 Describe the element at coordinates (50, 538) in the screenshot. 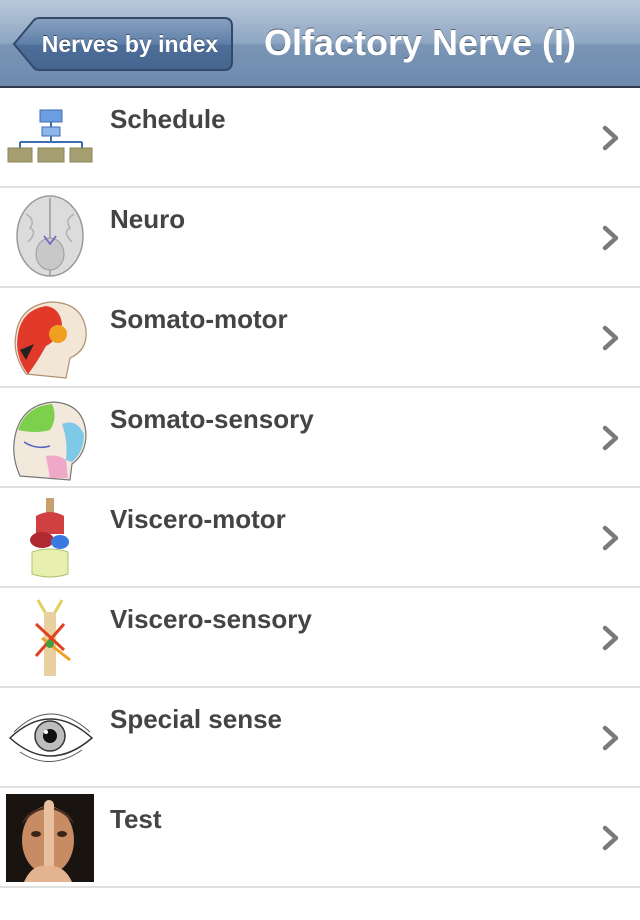

I see `viscera-icon` at that location.